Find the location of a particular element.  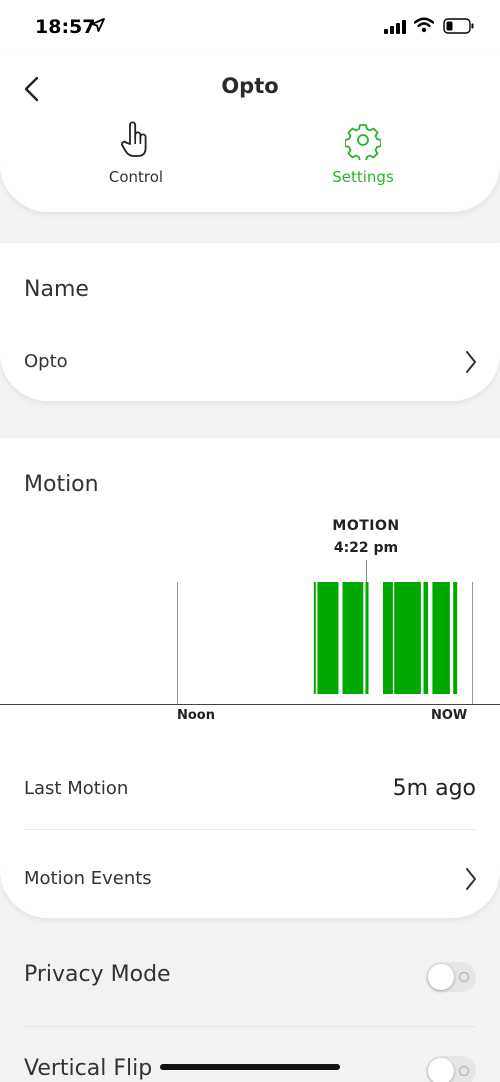

gear-icon is located at coordinates (363, 142).